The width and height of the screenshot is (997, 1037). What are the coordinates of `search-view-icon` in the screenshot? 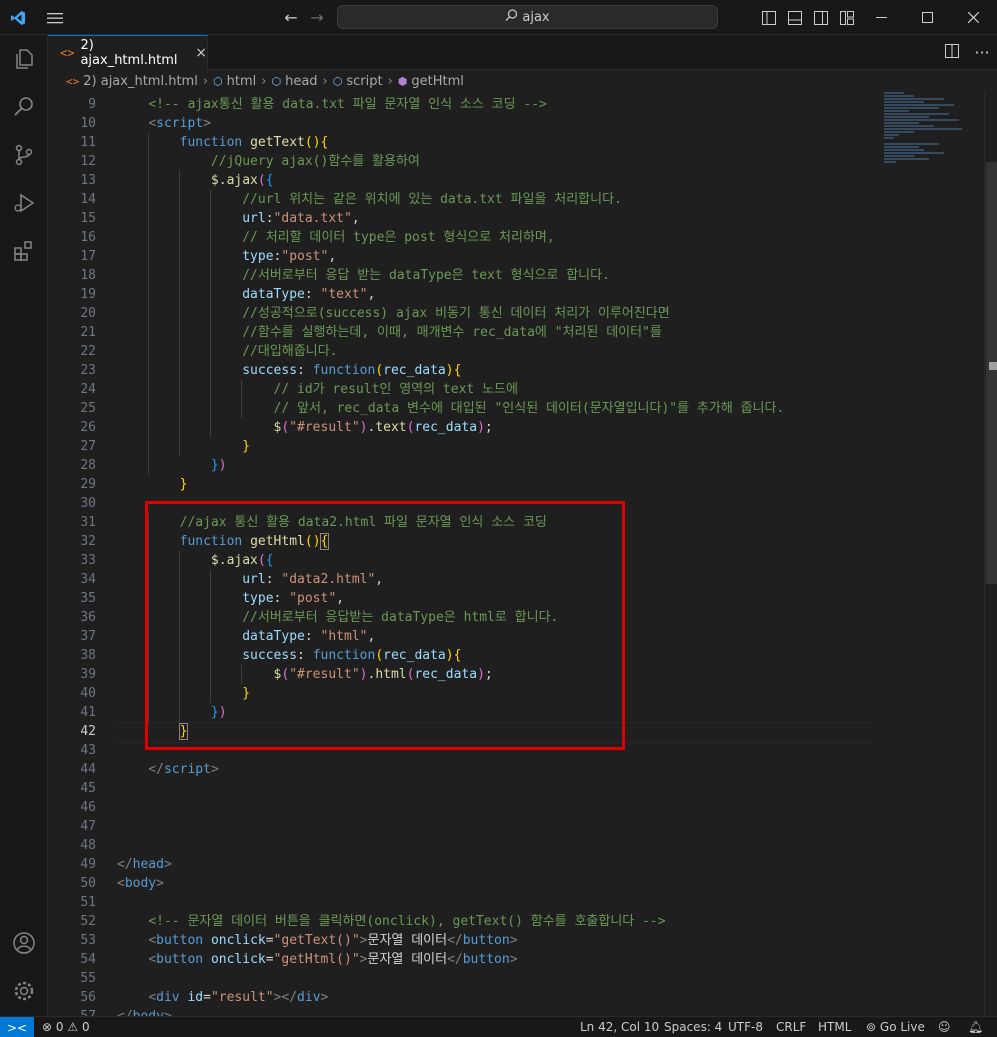 It's located at (24, 107).